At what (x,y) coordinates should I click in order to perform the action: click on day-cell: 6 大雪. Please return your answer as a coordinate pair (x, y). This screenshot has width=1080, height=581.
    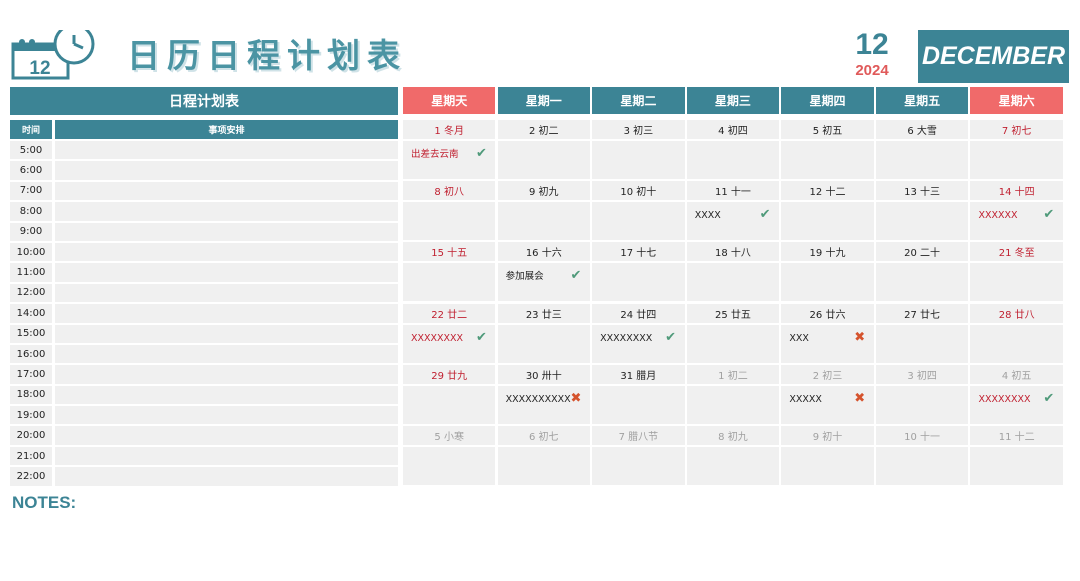
    Looking at the image, I should click on (922, 149).